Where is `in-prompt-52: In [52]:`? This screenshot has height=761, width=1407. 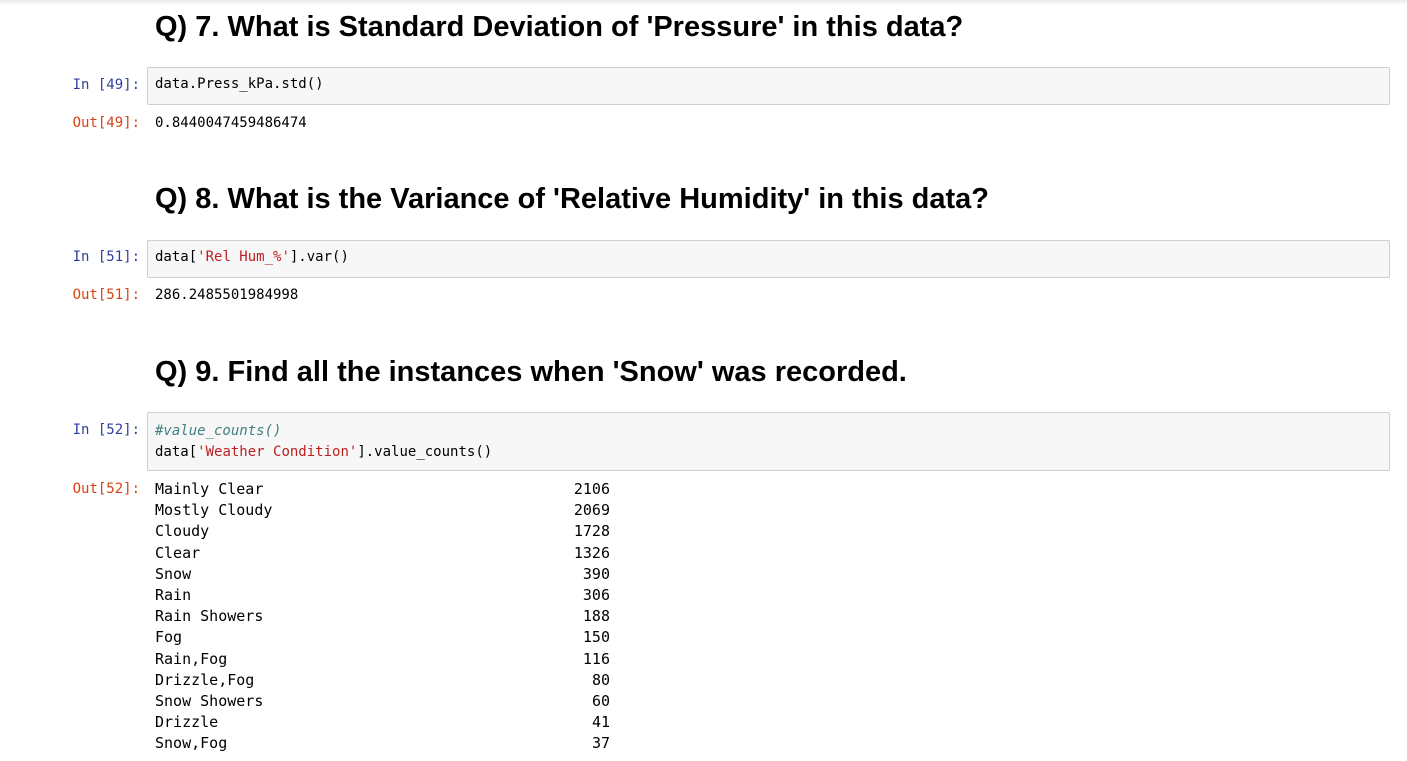 in-prompt-52: In [52]: is located at coordinates (106, 430).